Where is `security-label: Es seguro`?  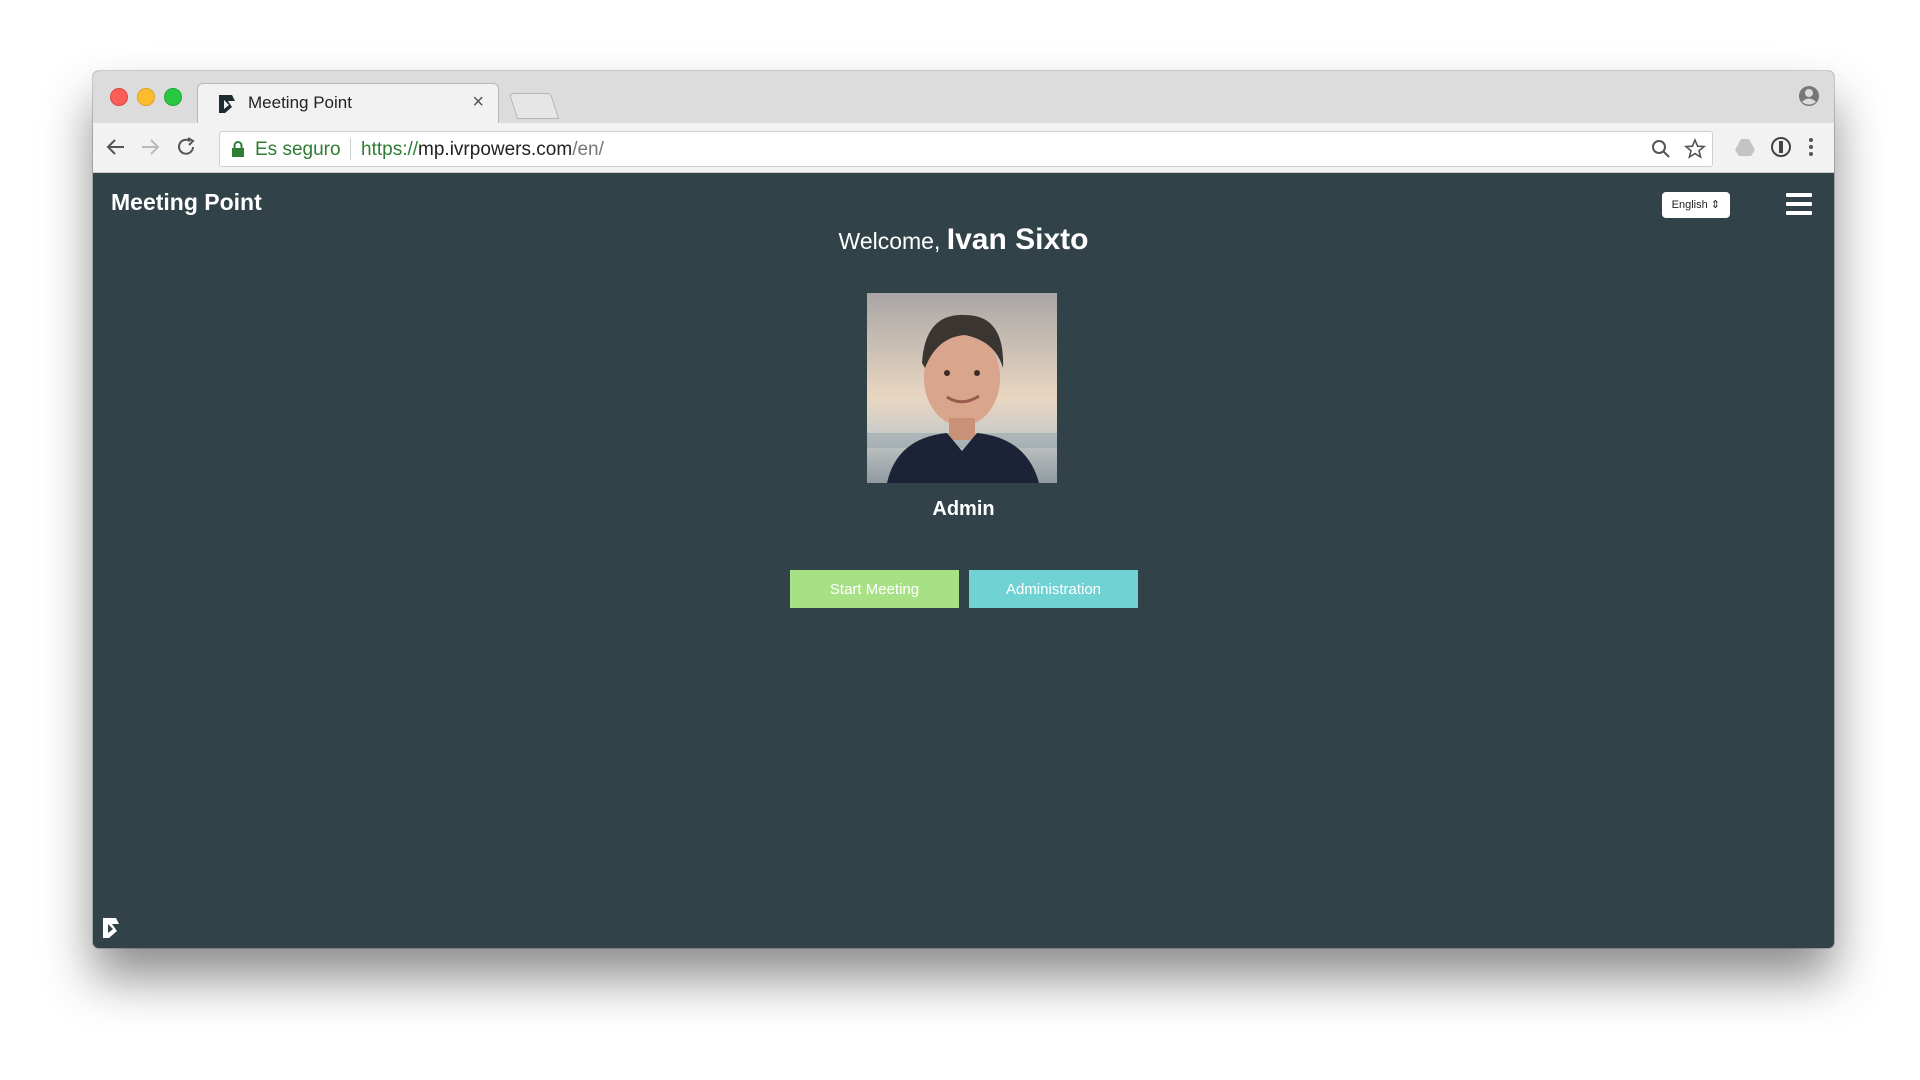 security-label: Es seguro is located at coordinates (298, 149).